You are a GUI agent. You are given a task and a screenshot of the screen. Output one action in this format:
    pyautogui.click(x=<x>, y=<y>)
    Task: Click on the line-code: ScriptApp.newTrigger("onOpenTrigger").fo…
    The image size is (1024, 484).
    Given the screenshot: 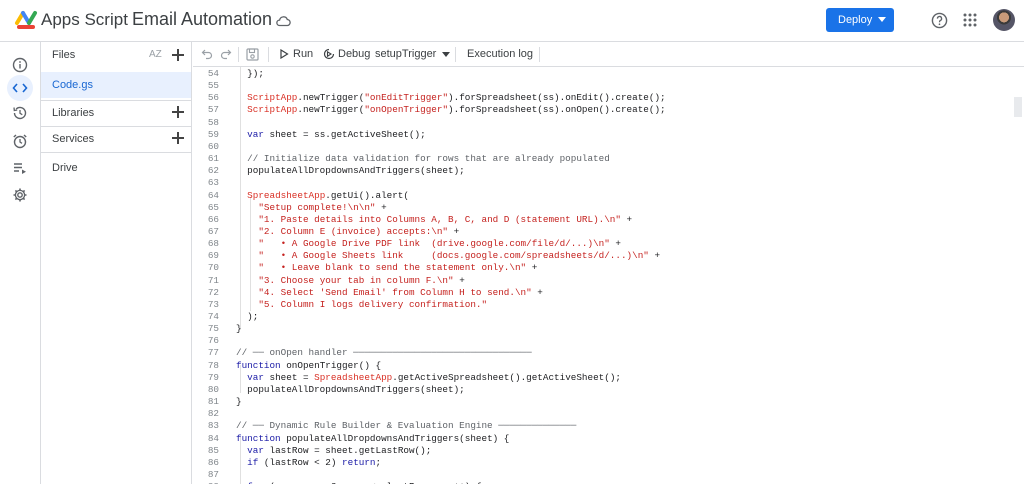 What is the action you would take?
    pyautogui.click(x=456, y=110)
    